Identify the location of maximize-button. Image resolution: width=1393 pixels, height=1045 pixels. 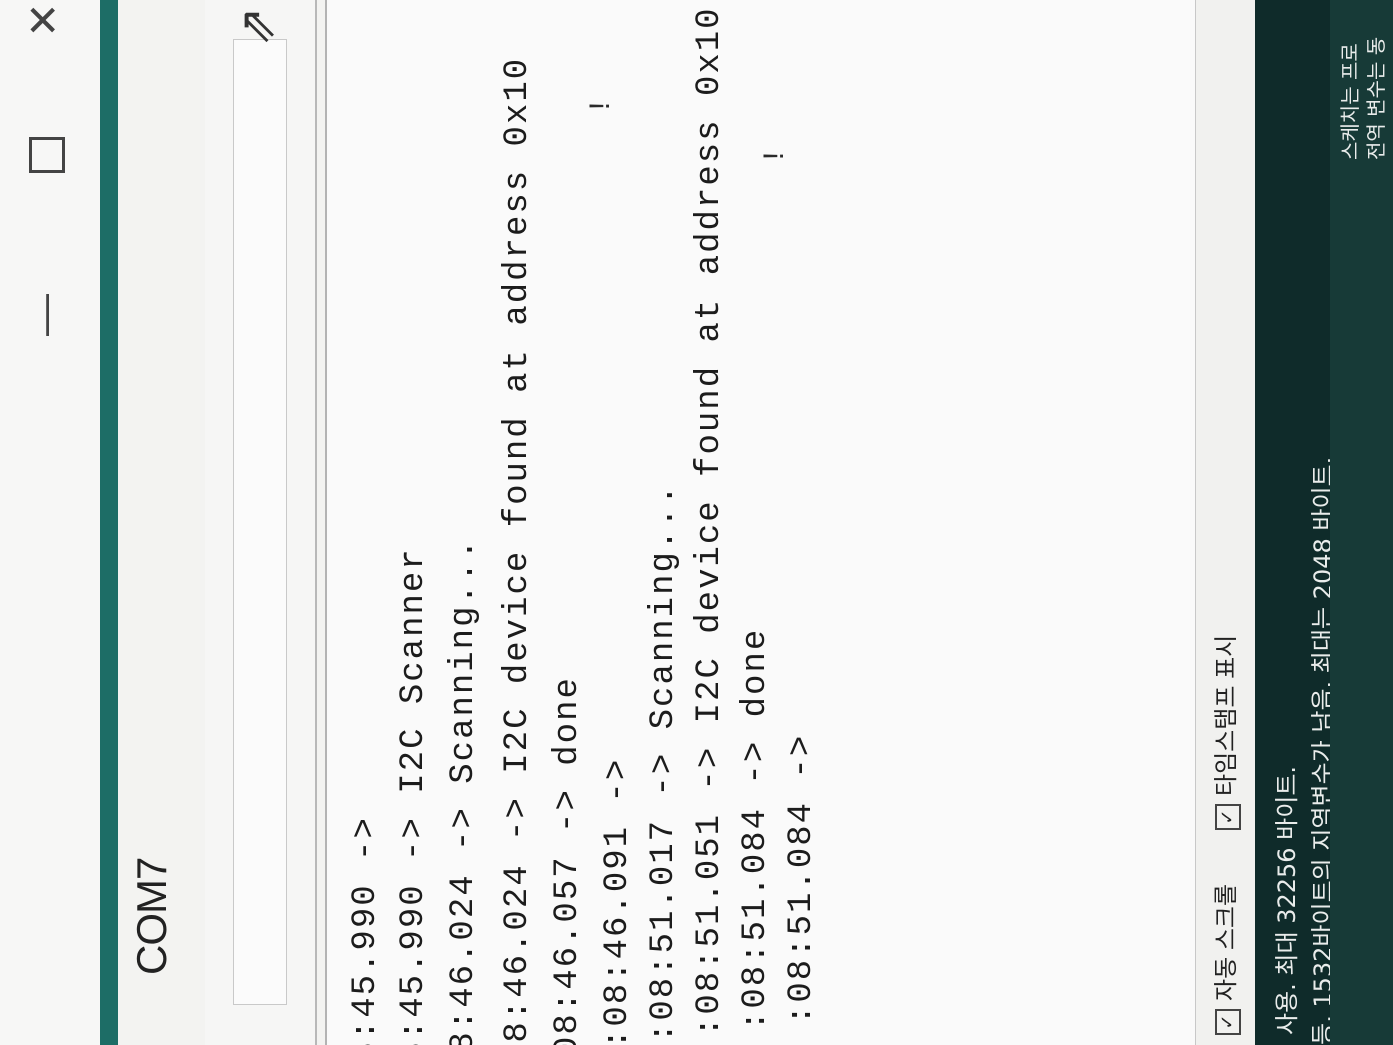
(44, 155).